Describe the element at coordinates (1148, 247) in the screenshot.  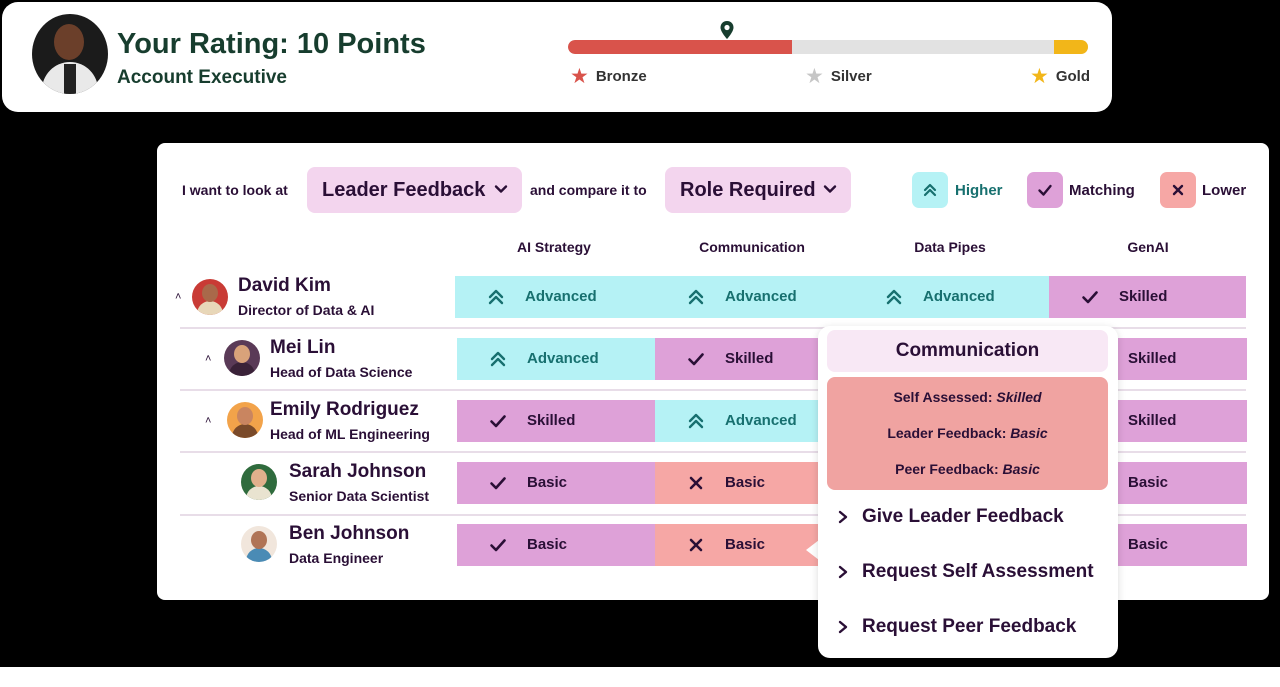
I see `column-header-genai: GenAI` at that location.